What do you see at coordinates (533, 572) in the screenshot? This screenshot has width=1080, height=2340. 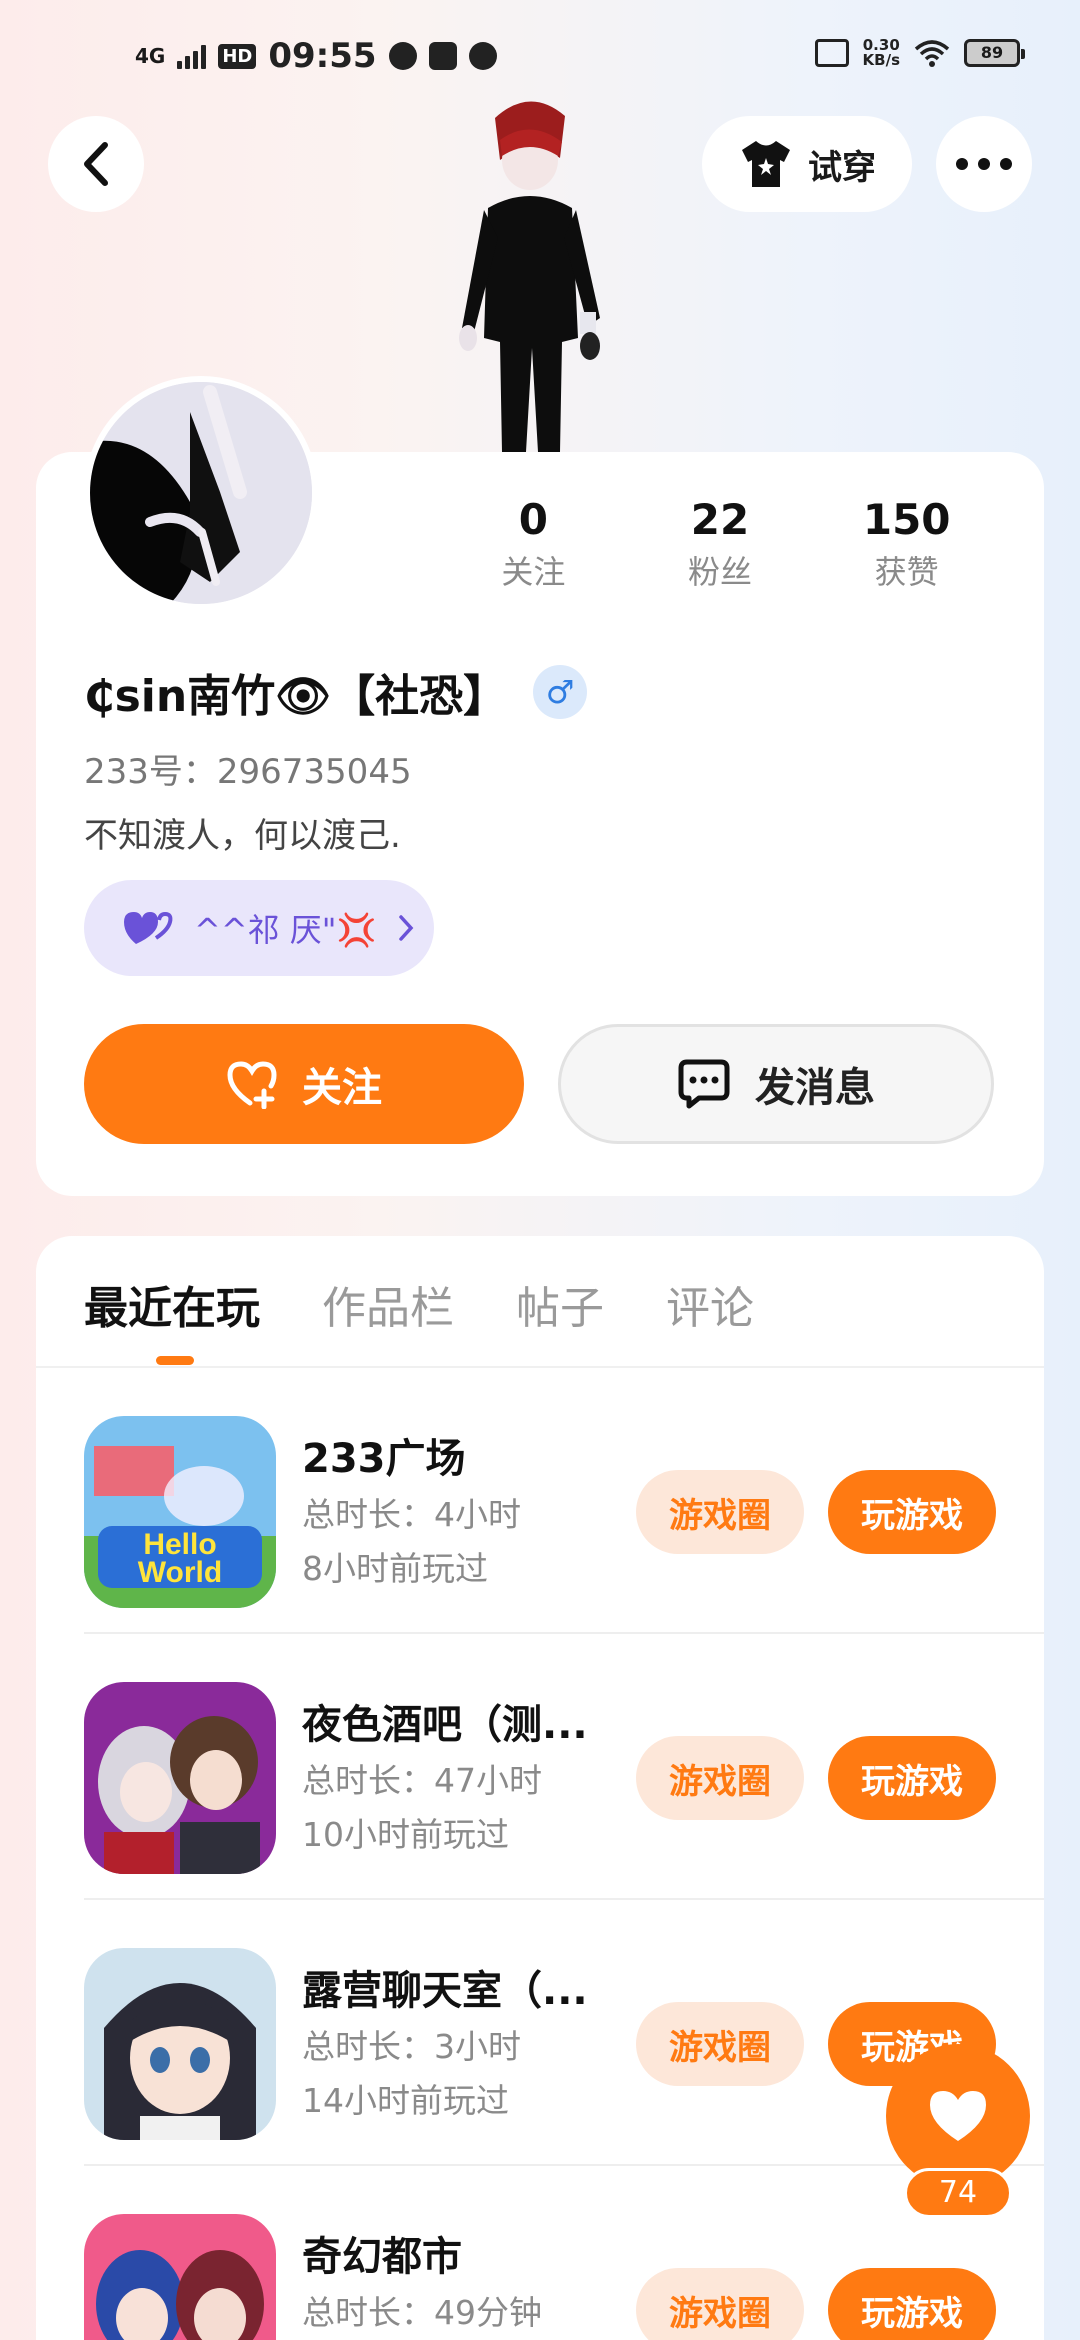 I see `stat-label: 关注` at bounding box center [533, 572].